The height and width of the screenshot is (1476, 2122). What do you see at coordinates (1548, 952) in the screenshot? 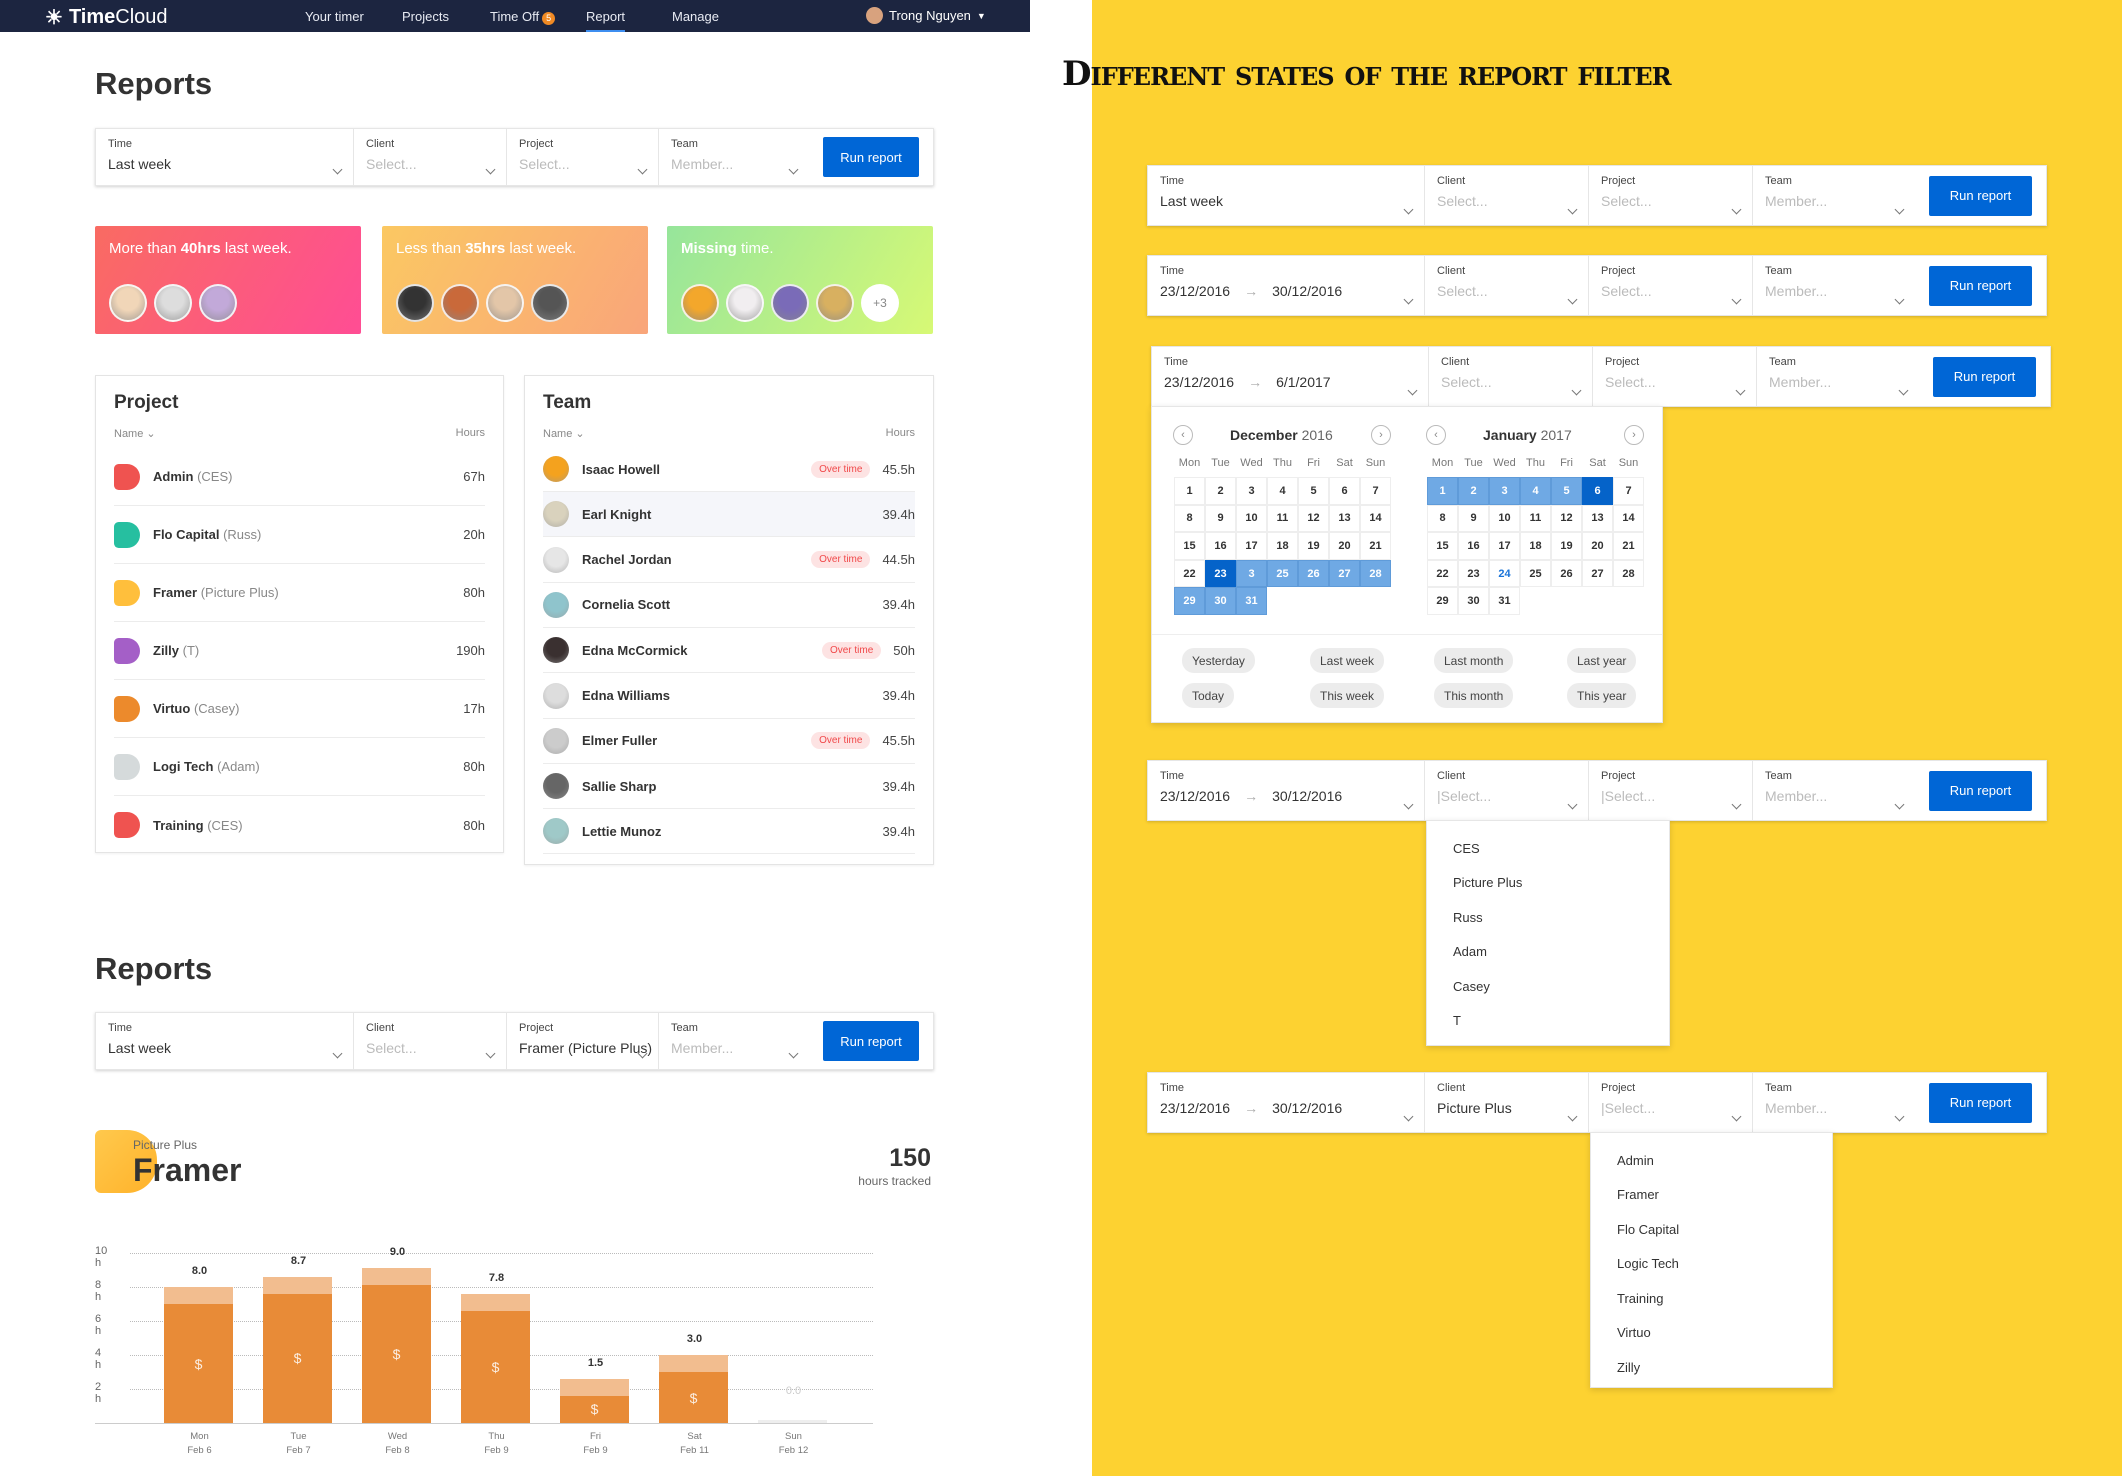
I see `client-option: Adam` at bounding box center [1548, 952].